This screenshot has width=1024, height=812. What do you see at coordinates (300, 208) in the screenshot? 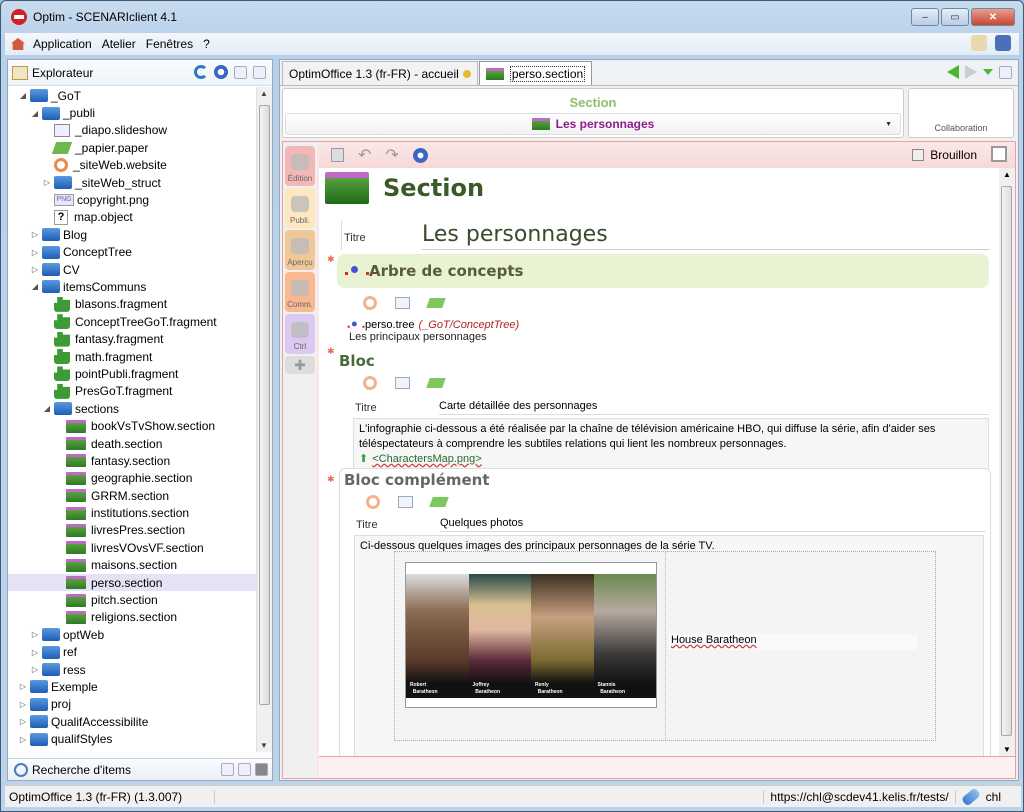
I see `side-tab-publi: Publi.` at bounding box center [300, 208].